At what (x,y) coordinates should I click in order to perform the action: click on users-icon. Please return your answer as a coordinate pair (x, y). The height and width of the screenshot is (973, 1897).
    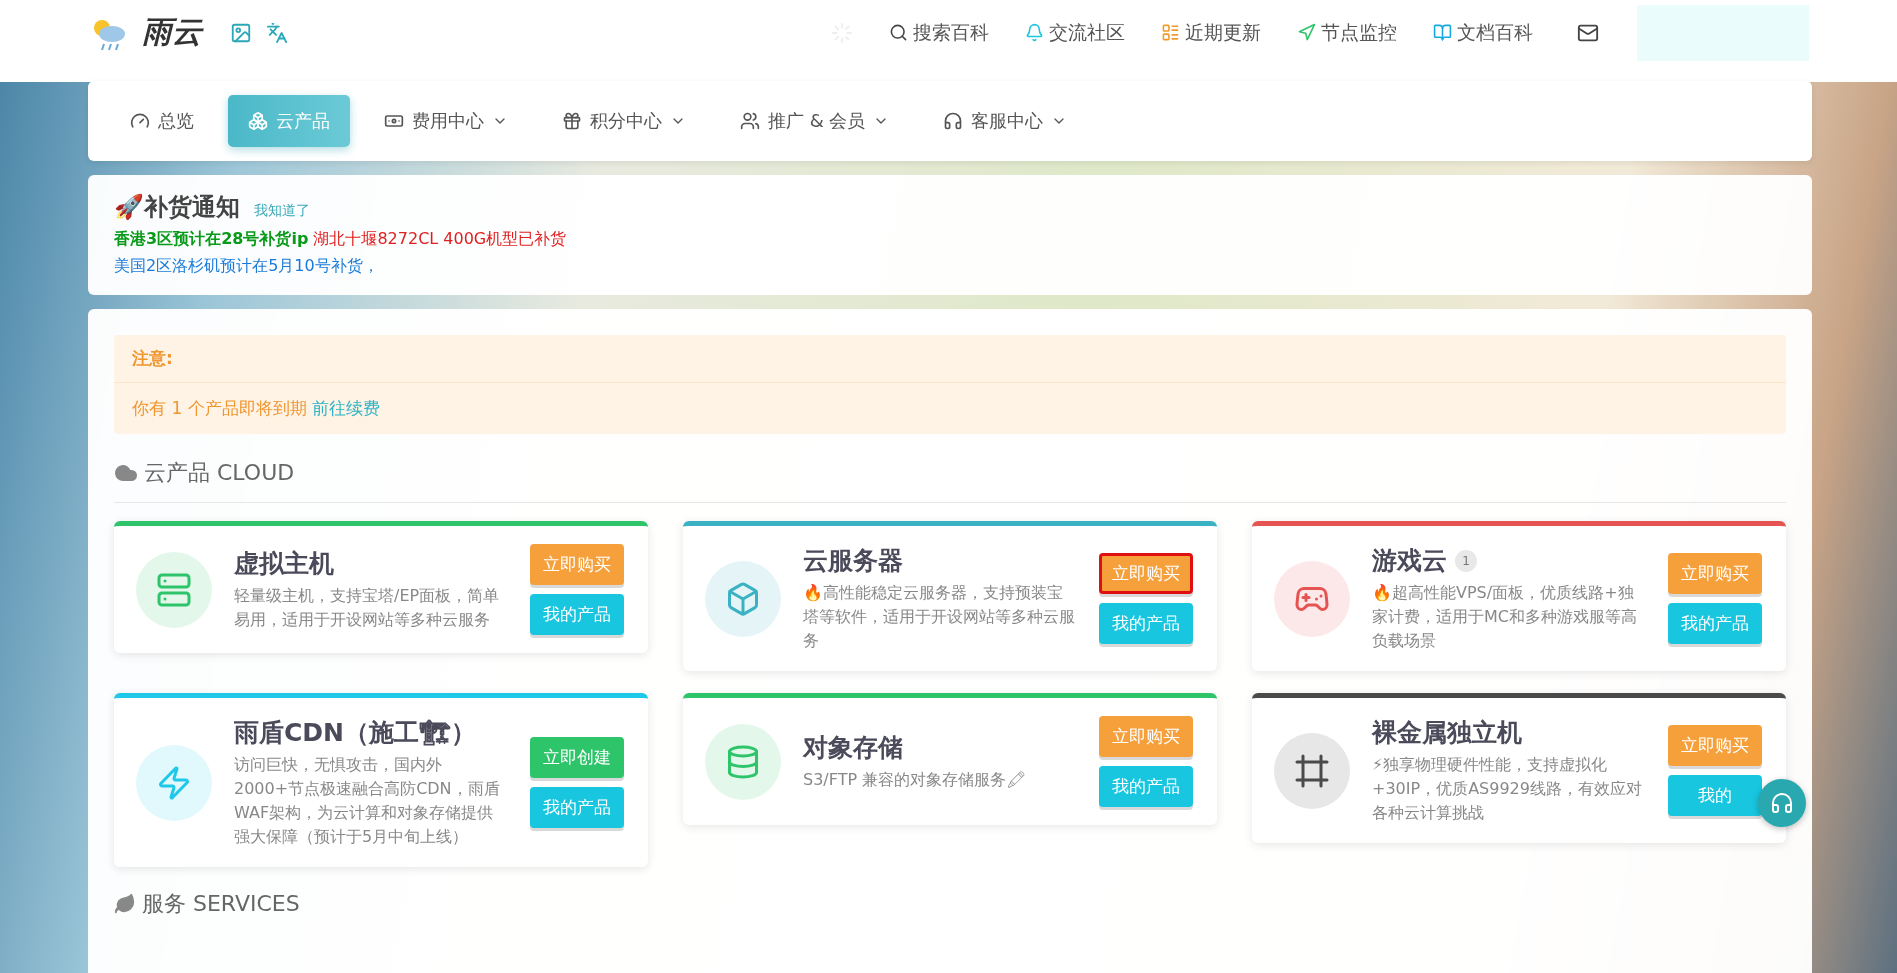
    Looking at the image, I should click on (750, 121).